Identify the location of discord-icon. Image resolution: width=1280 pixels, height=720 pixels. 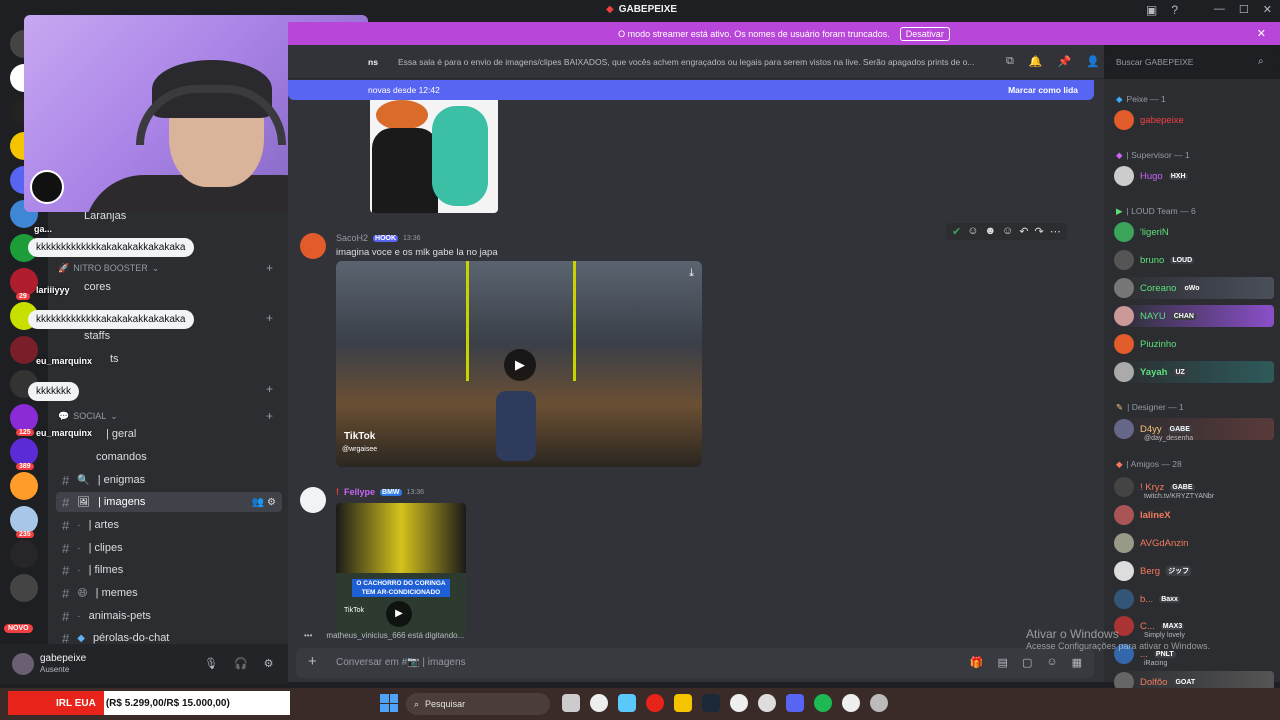
(795, 703).